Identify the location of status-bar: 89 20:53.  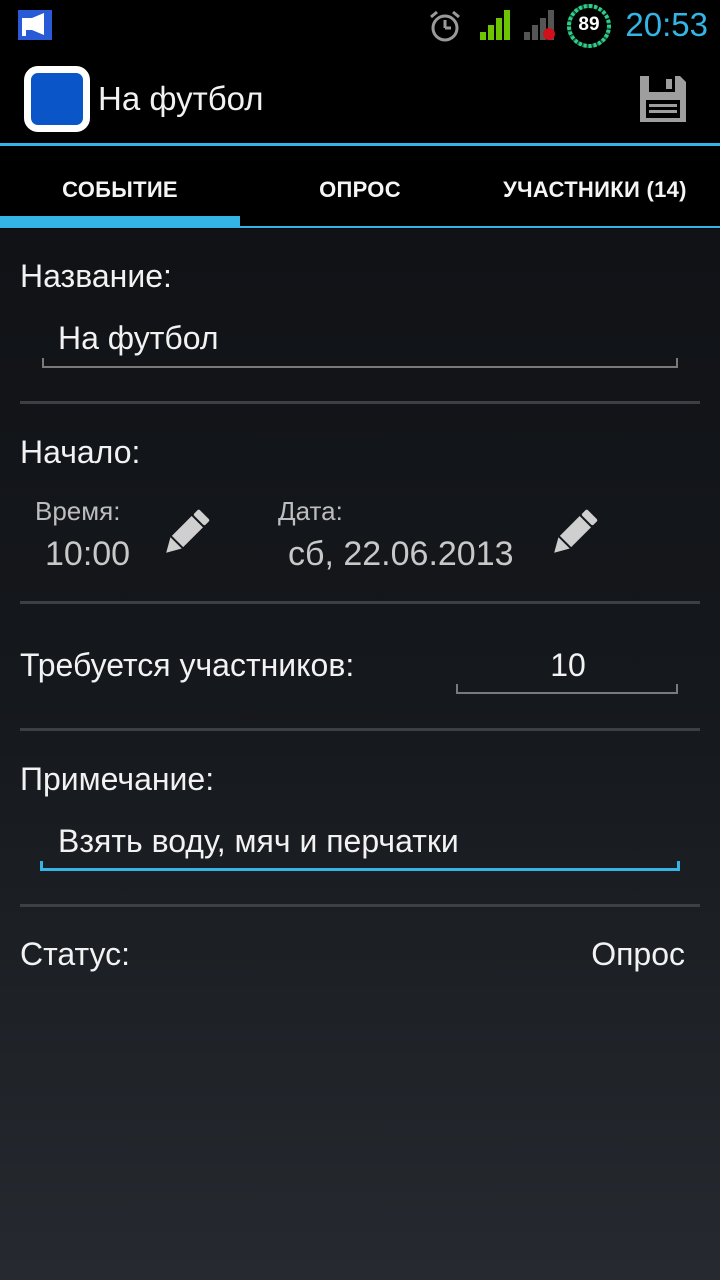
(360, 25).